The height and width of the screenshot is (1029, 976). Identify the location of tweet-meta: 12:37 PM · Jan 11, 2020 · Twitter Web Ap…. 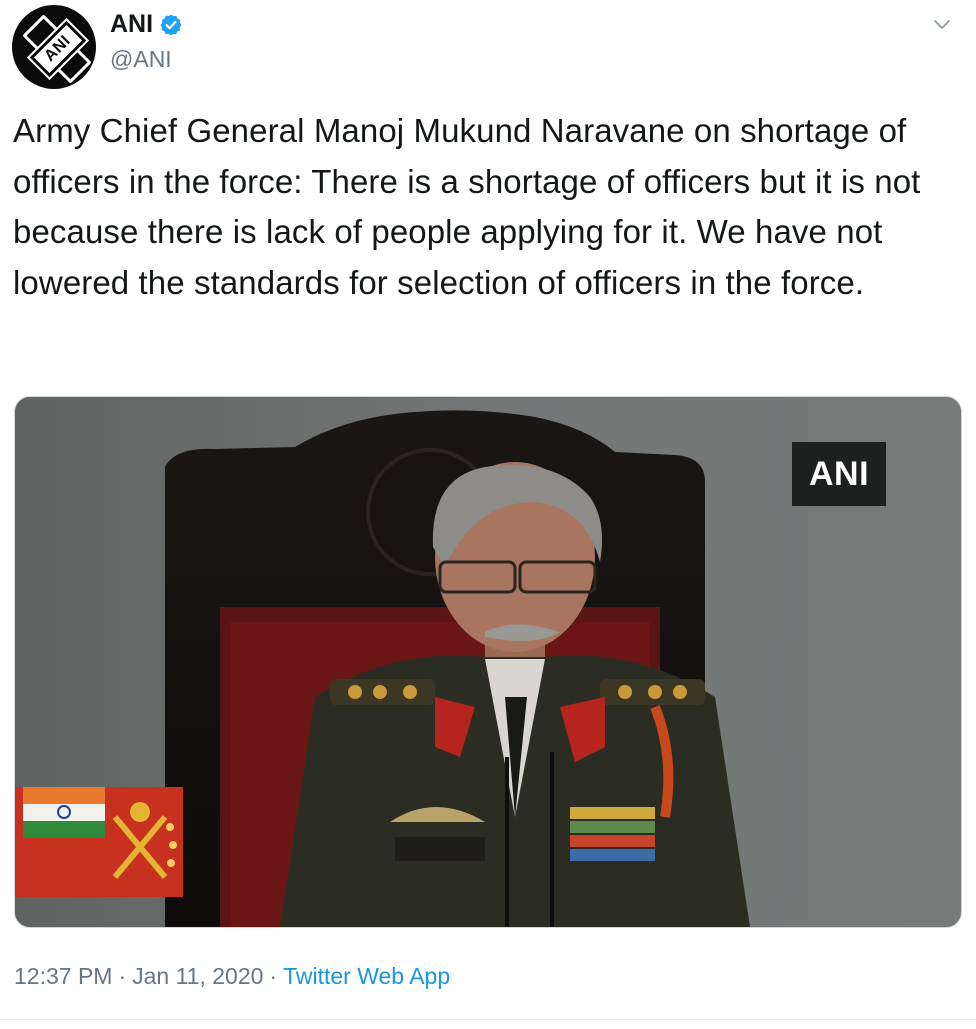
(232, 976).